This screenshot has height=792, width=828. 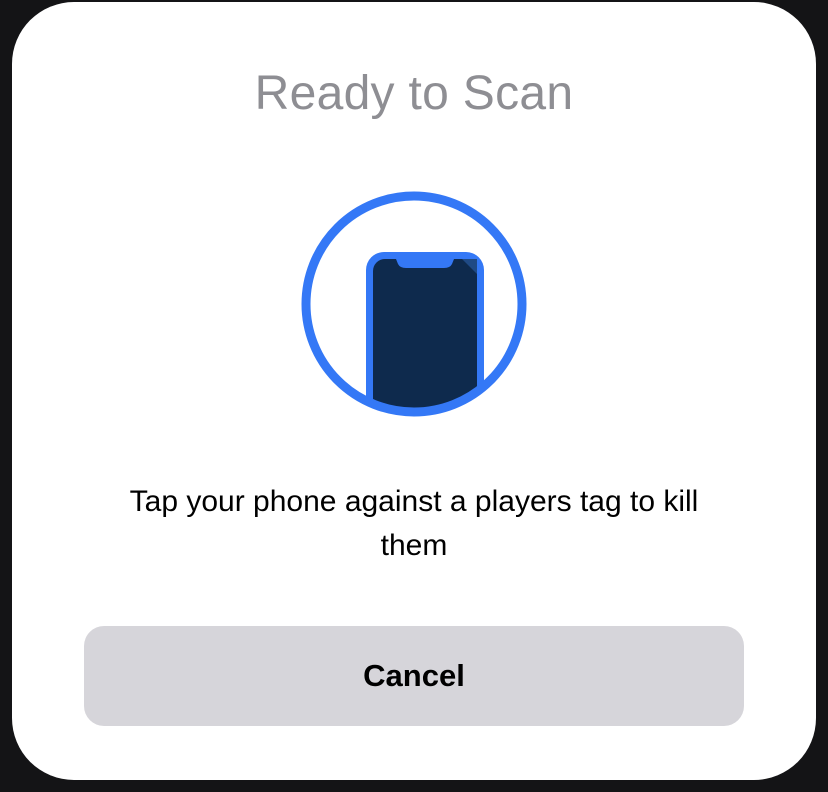 What do you see at coordinates (414, 304) in the screenshot?
I see `phone-nfc-scan-icon` at bounding box center [414, 304].